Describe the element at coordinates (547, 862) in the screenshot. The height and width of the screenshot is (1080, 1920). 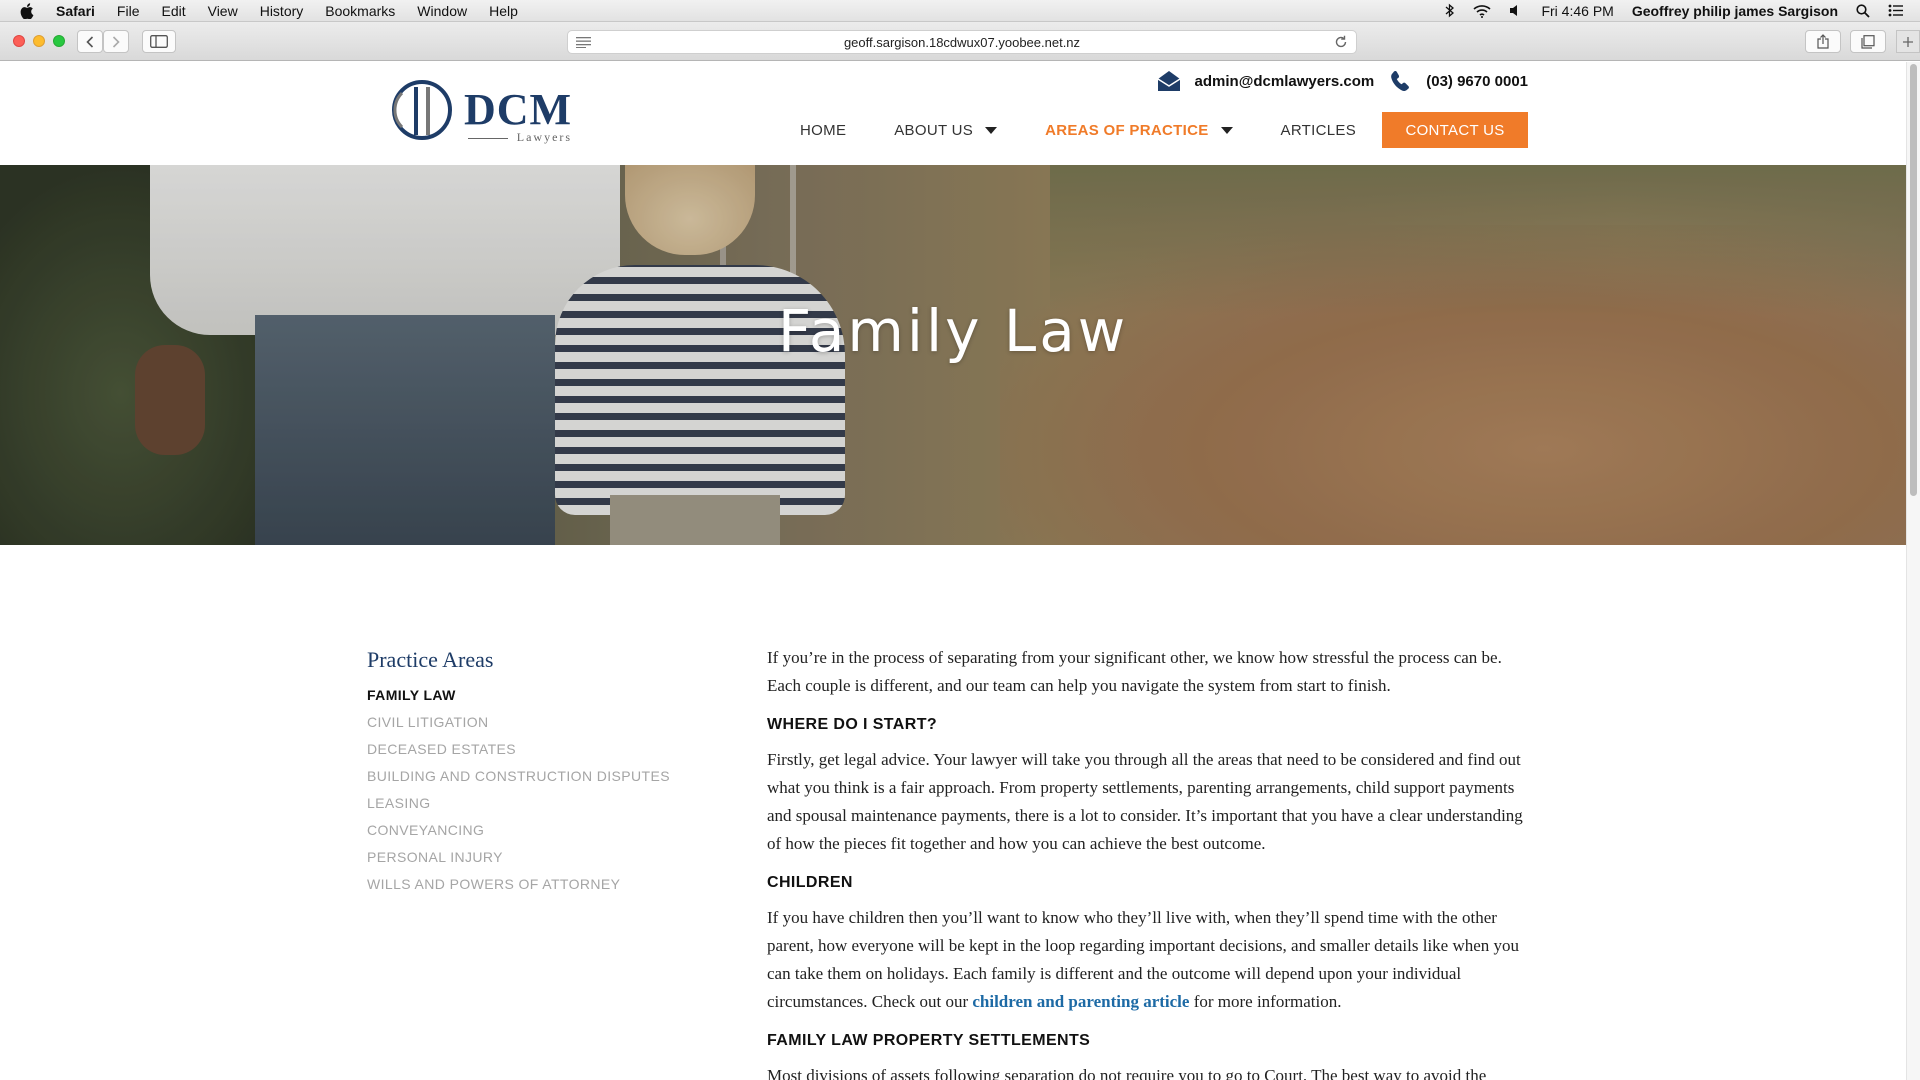
I see `sidebar-item-personal-injury: PERSONAL INJURY` at that location.